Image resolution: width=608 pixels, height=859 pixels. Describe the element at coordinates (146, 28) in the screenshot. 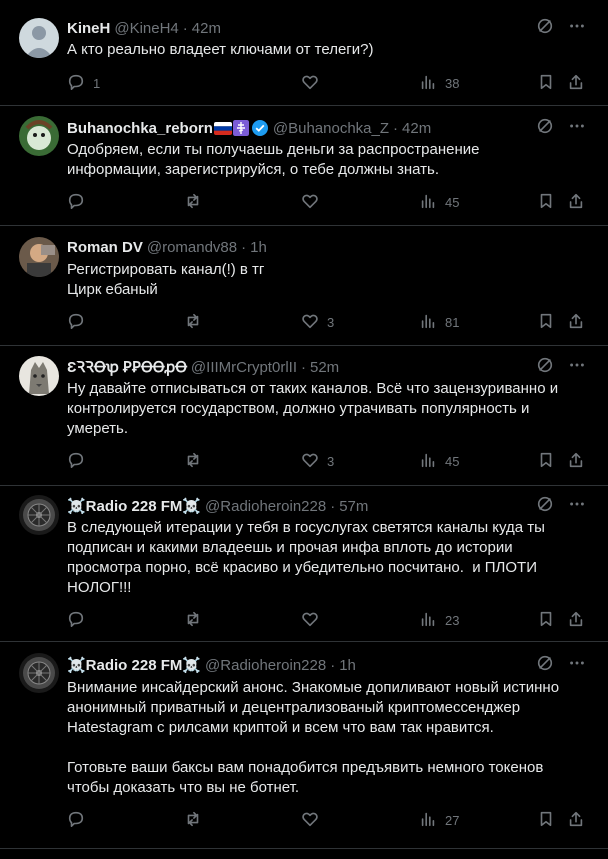

I see `handle: @KineH4` at that location.